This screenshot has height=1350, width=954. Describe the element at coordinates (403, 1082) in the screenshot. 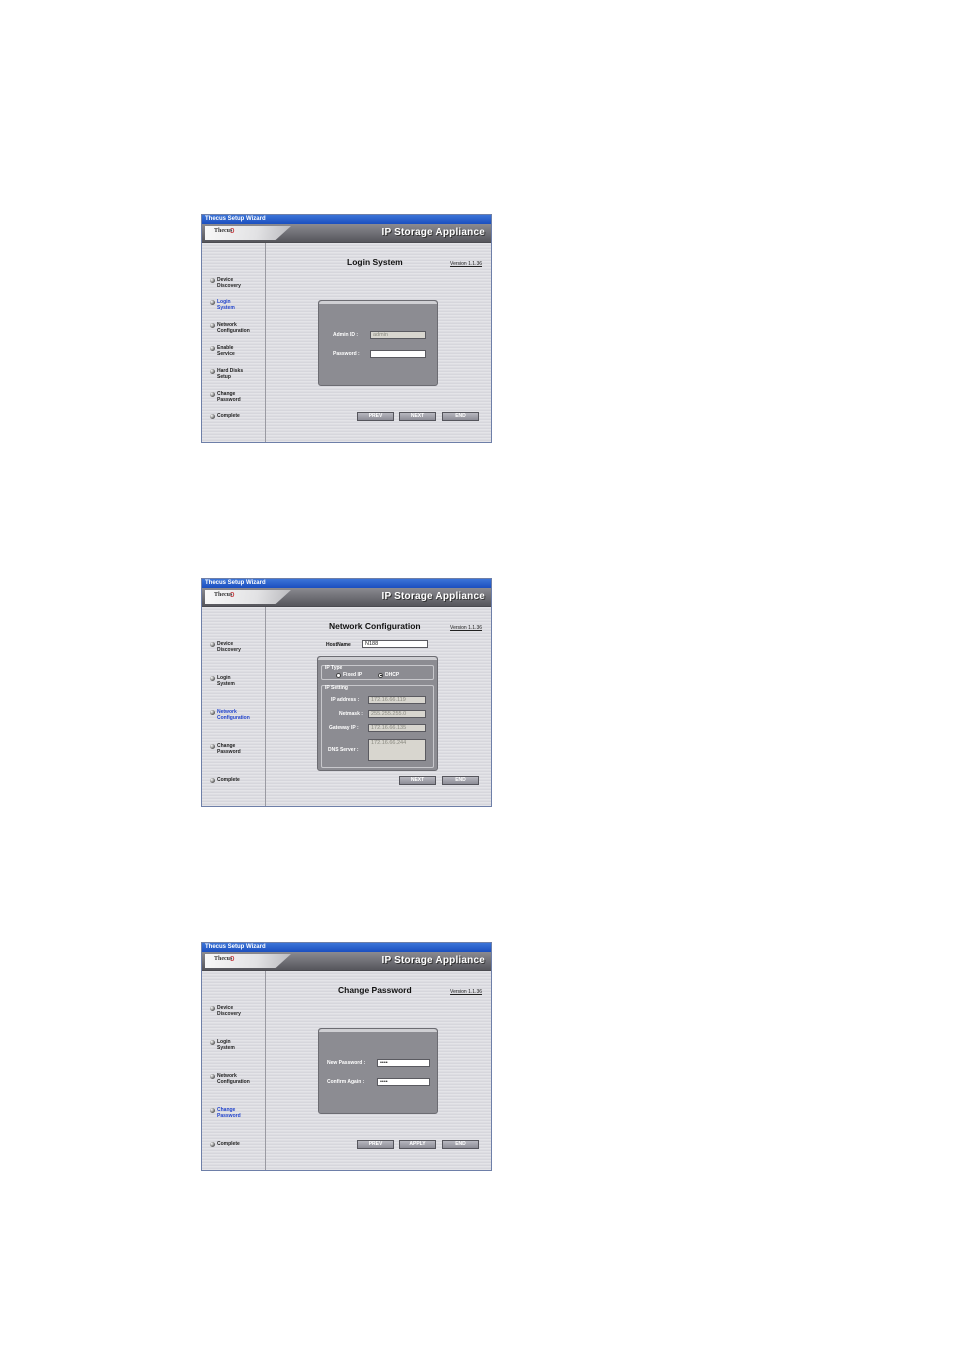

I see `confirm-again-input: ••••` at that location.